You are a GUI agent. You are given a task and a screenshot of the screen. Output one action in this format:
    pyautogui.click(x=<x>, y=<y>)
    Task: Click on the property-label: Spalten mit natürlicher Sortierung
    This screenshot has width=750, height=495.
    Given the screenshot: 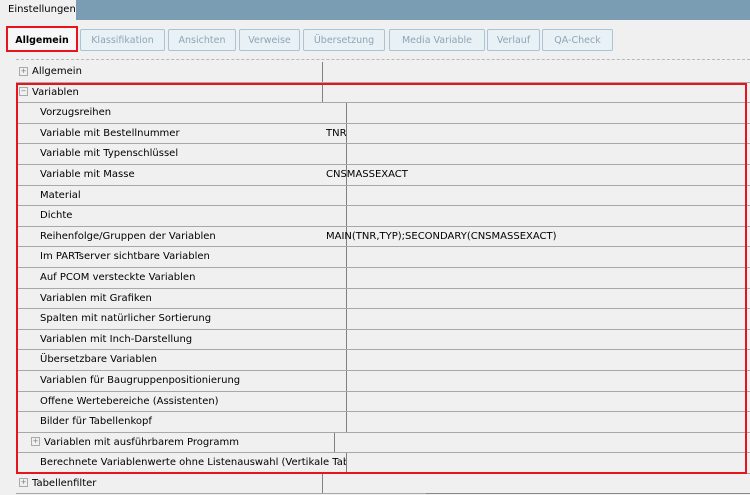 What is the action you would take?
    pyautogui.click(x=126, y=319)
    